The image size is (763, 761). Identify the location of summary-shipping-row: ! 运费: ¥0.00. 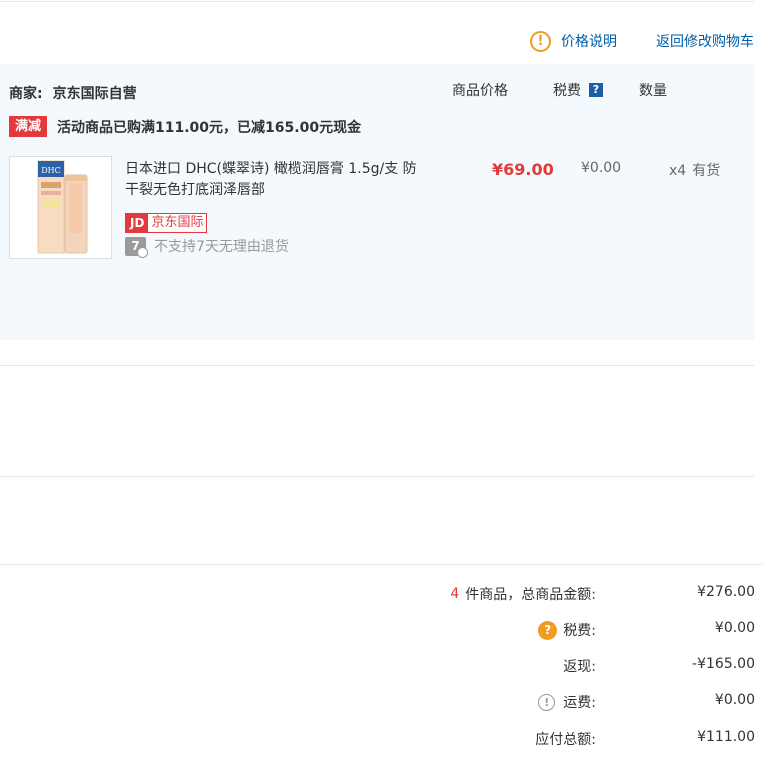
(381, 703).